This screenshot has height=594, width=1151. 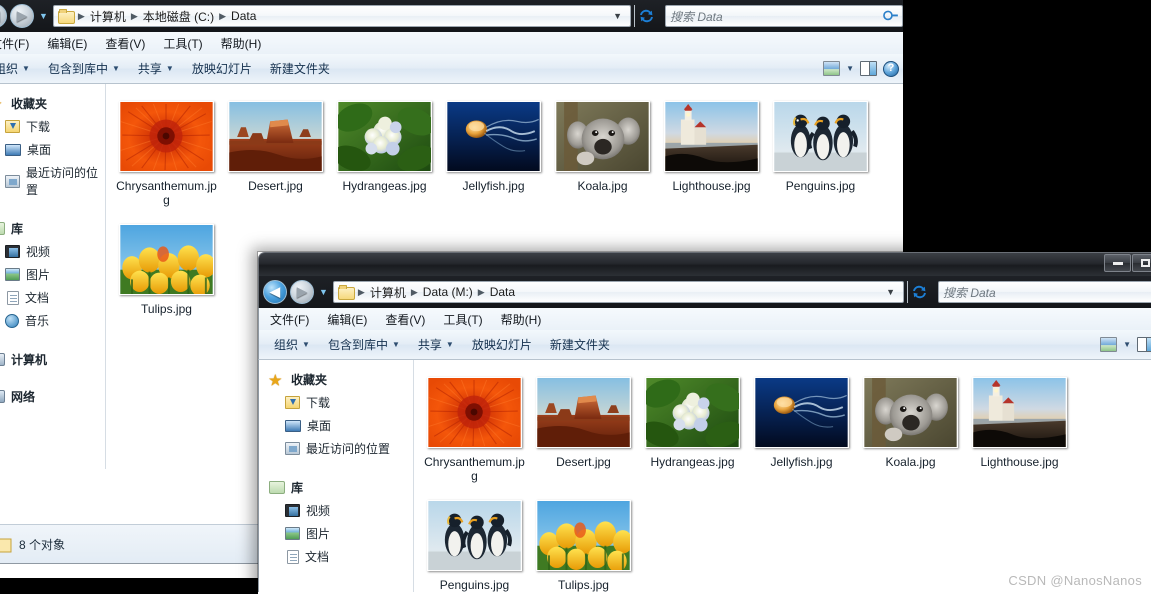 What do you see at coordinates (178, 16) in the screenshot?
I see `breadcrumb-item-drive: 本地磁盘 (C:)` at bounding box center [178, 16].